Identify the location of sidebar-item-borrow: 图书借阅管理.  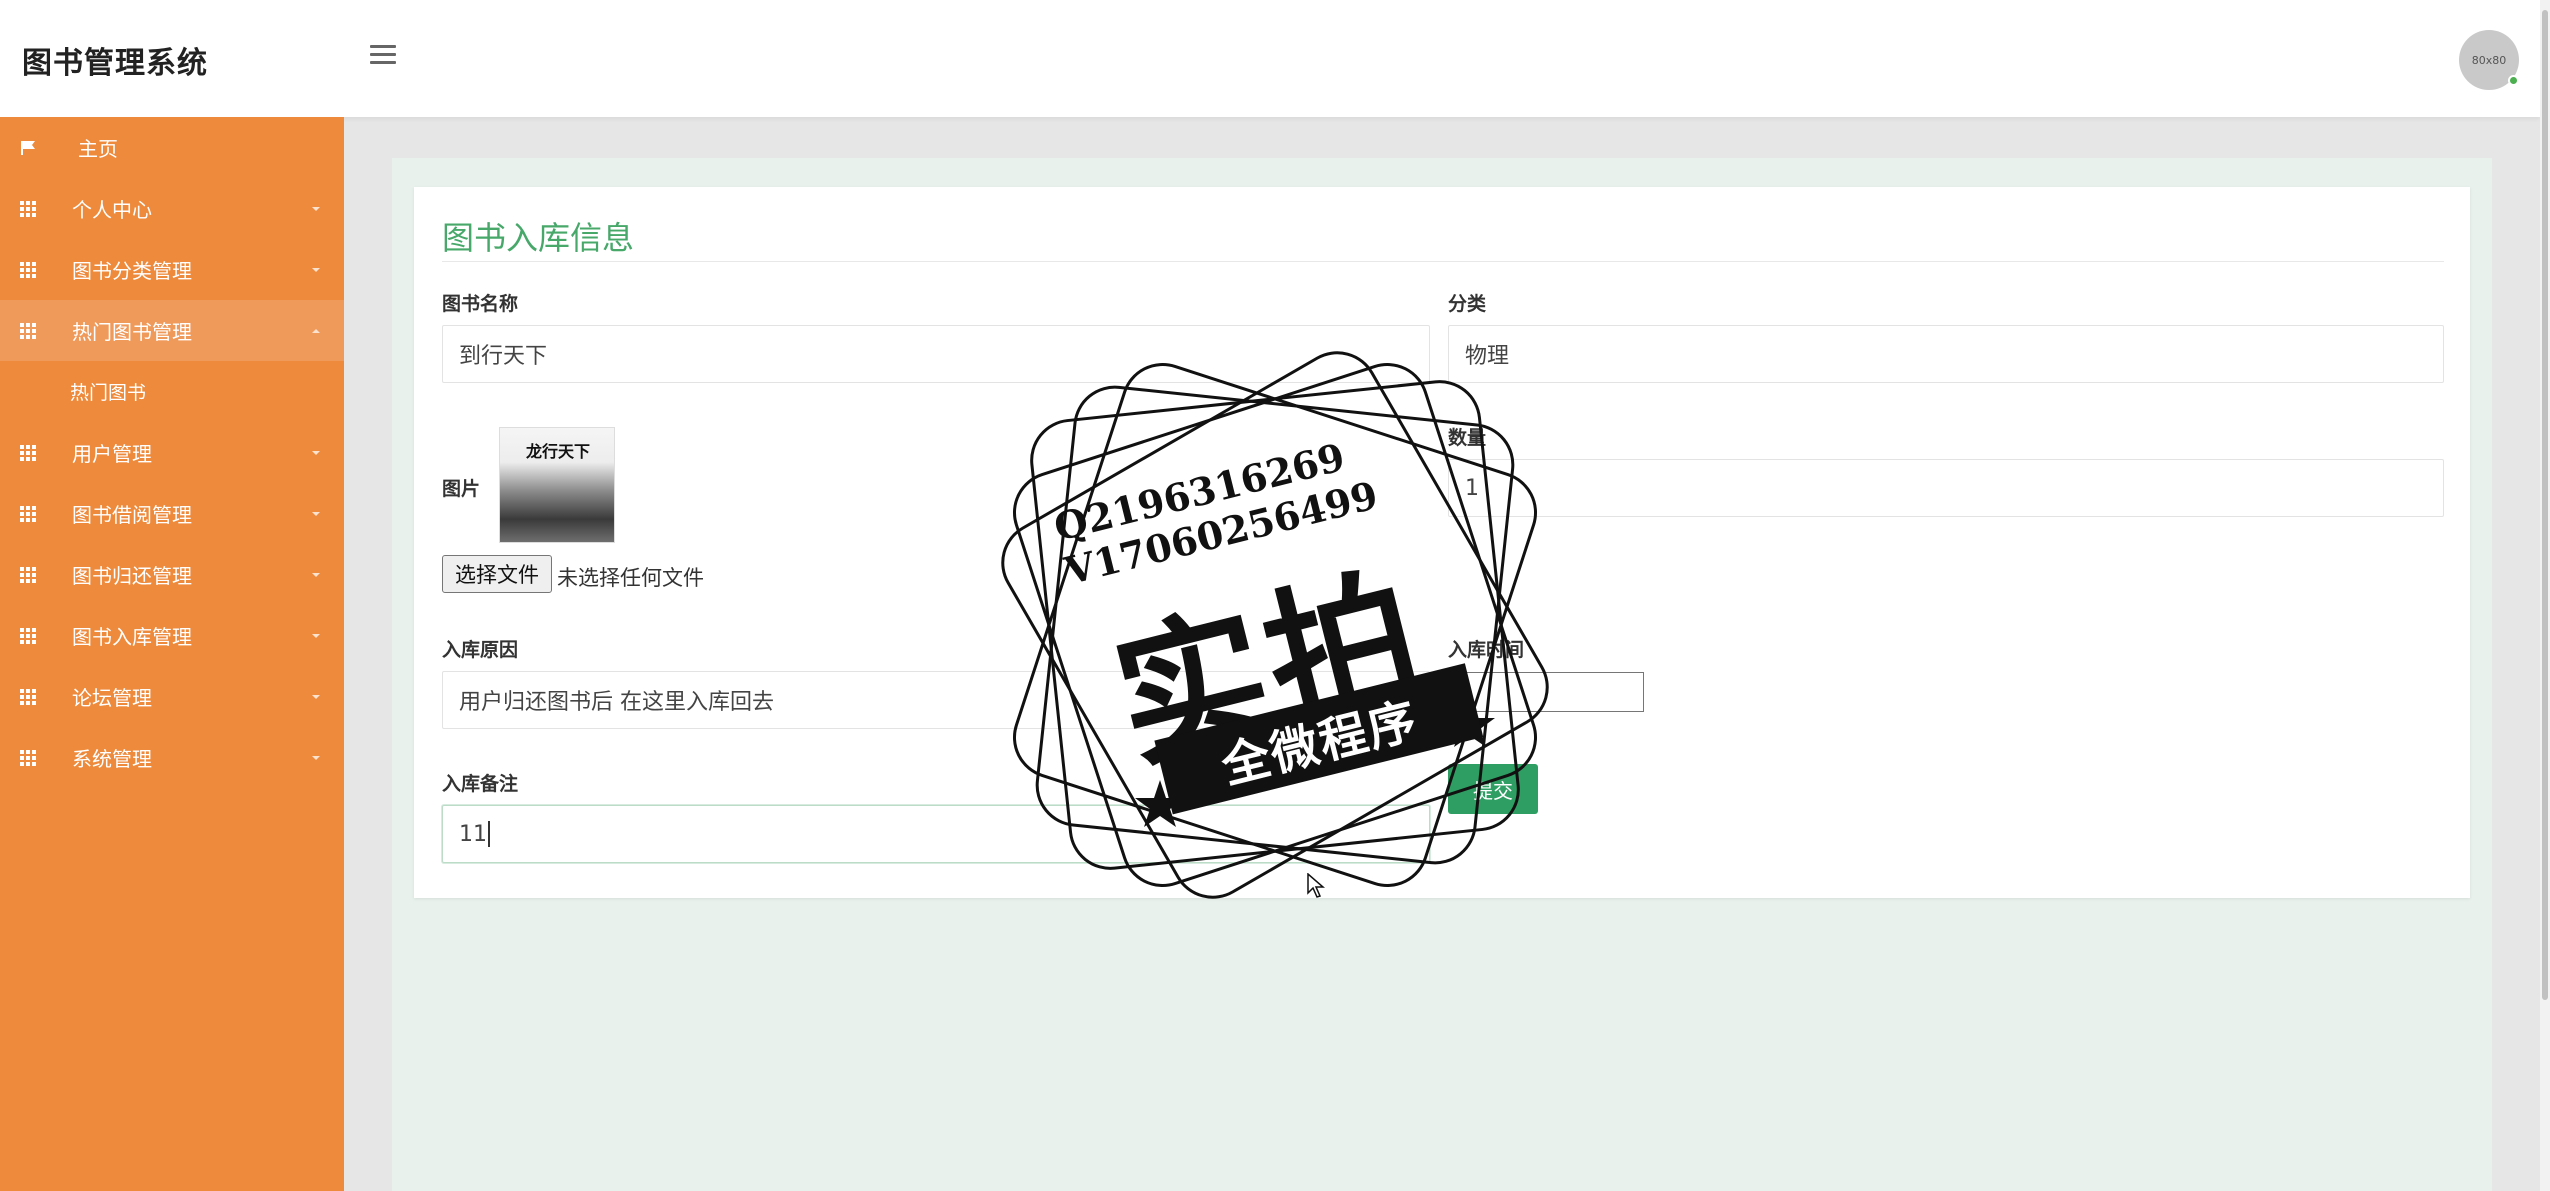
(172, 513).